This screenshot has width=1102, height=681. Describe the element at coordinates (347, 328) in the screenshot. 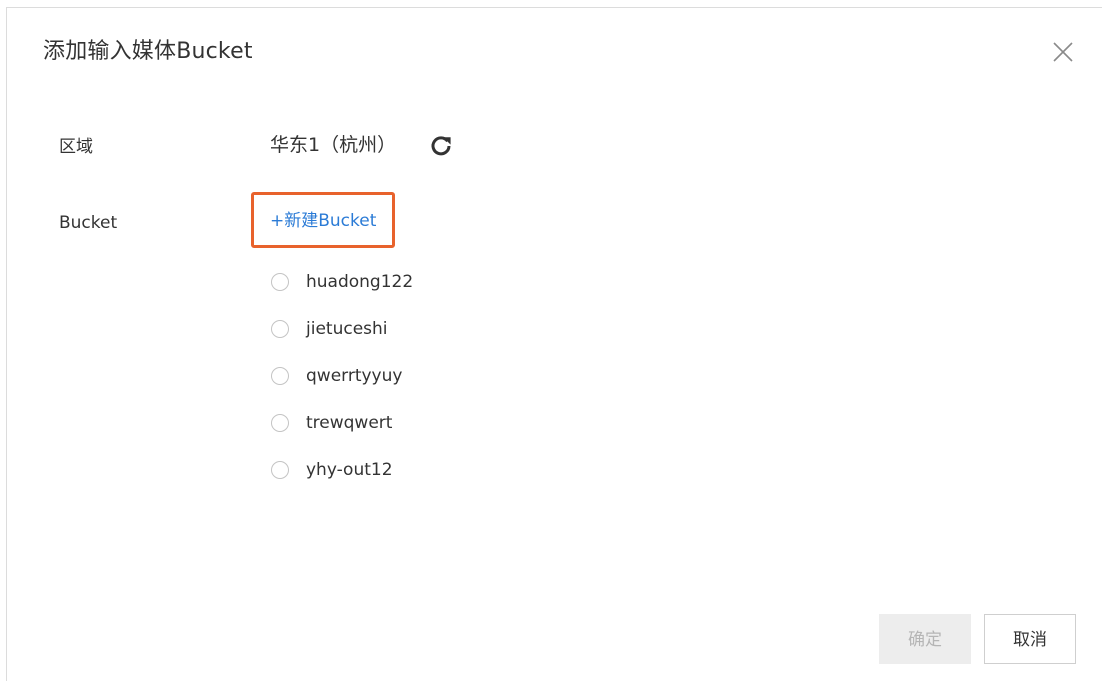

I see `bucket-option-label: jietuceshi` at that location.